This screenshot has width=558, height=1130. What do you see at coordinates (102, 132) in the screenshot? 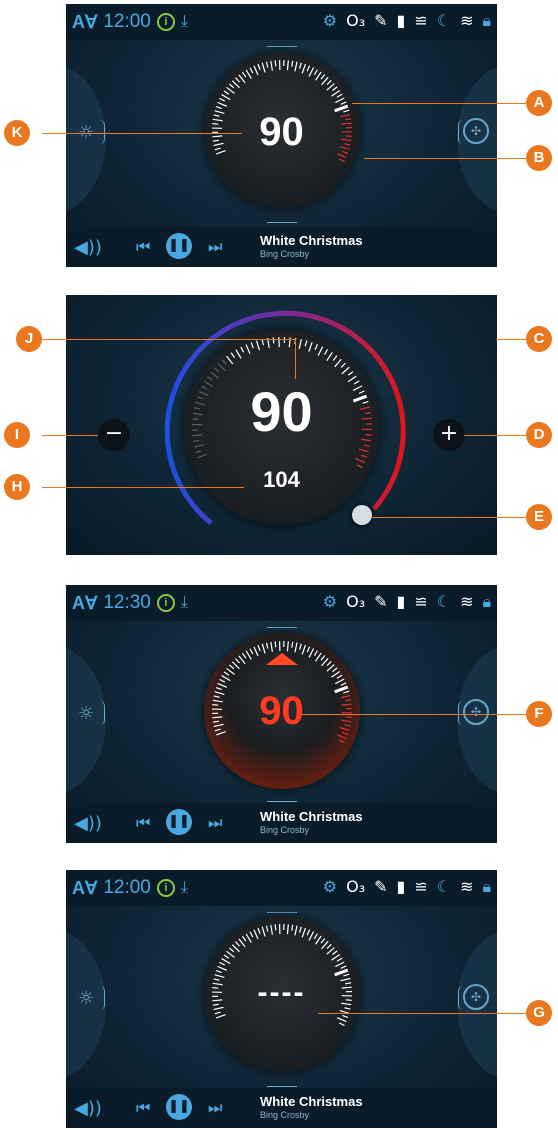
I see `left-bracket` at bounding box center [102, 132].